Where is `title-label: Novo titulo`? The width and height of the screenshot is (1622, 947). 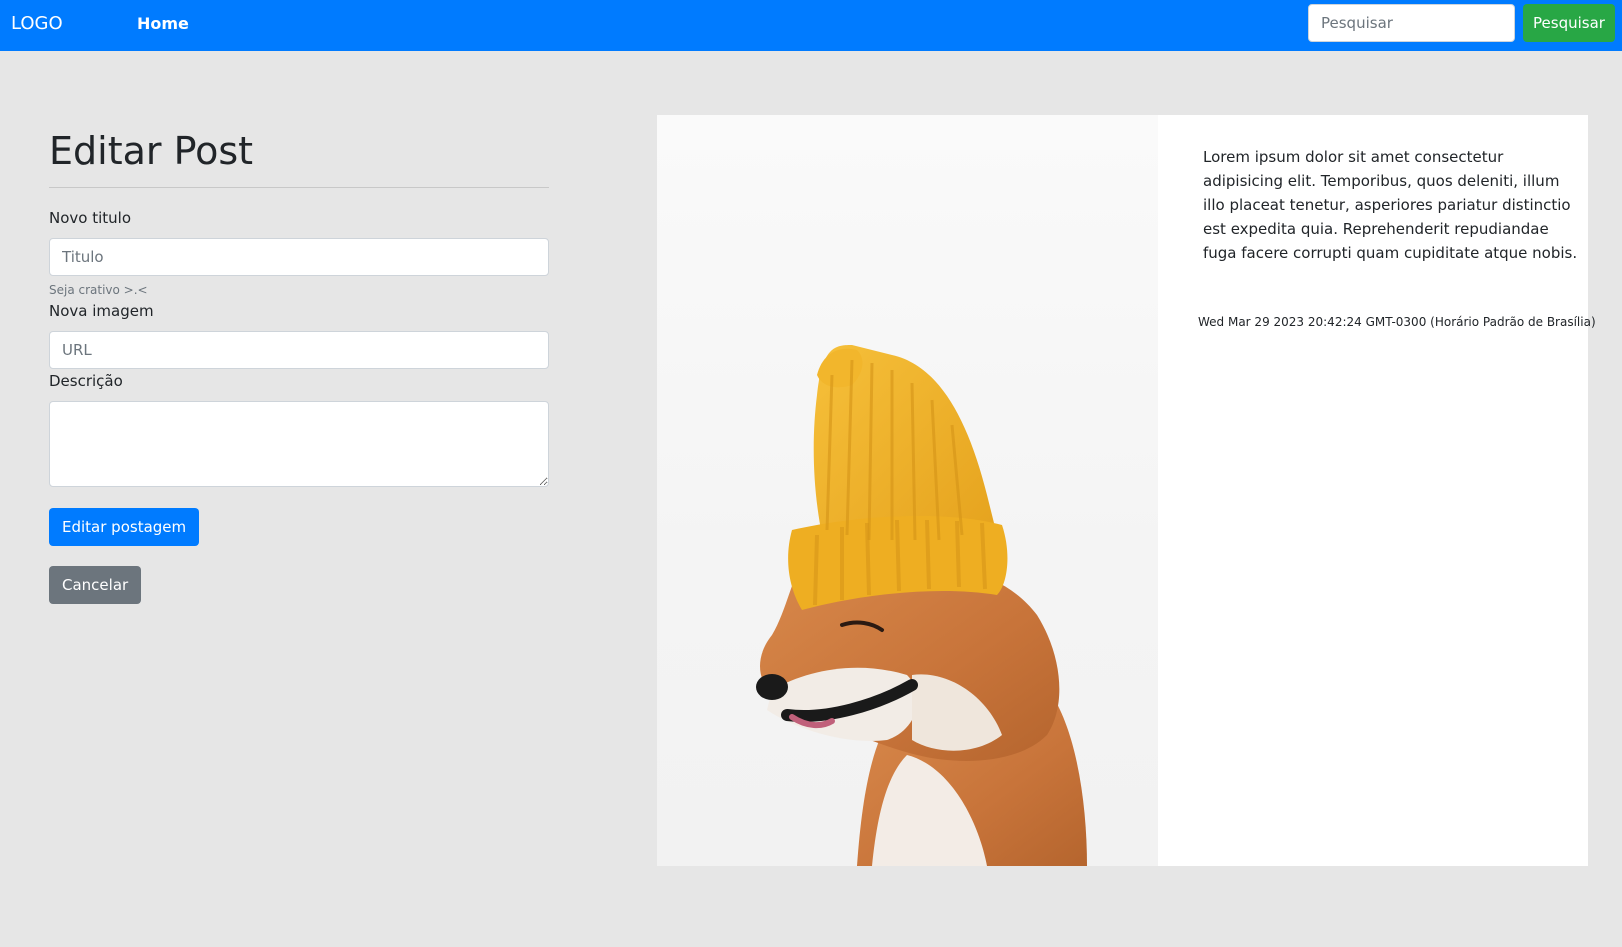
title-label: Novo titulo is located at coordinates (90, 218).